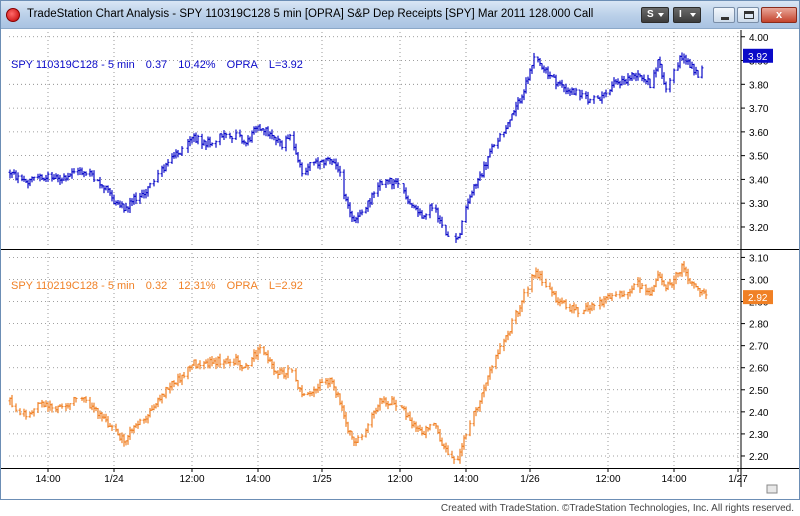  What do you see at coordinates (724, 15) in the screenshot?
I see `minimize-button` at bounding box center [724, 15].